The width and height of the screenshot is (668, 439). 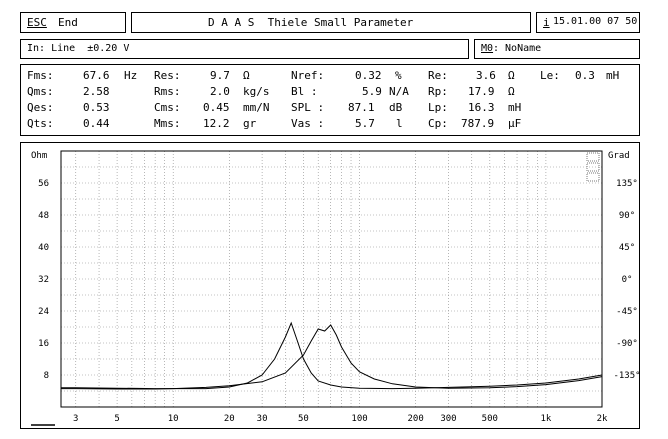 I want to click on cp-unit: µF, so click(x=515, y=123).